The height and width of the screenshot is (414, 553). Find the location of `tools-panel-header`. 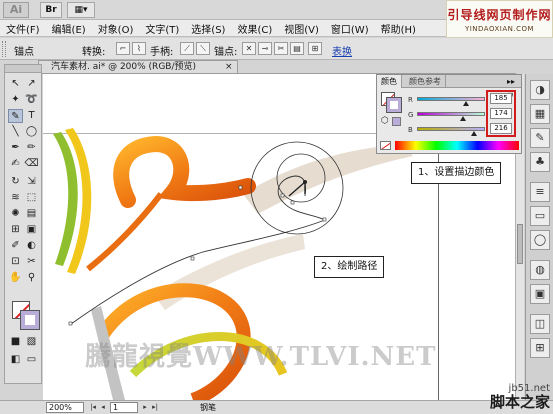

tools-panel-header is located at coordinates (23, 69).